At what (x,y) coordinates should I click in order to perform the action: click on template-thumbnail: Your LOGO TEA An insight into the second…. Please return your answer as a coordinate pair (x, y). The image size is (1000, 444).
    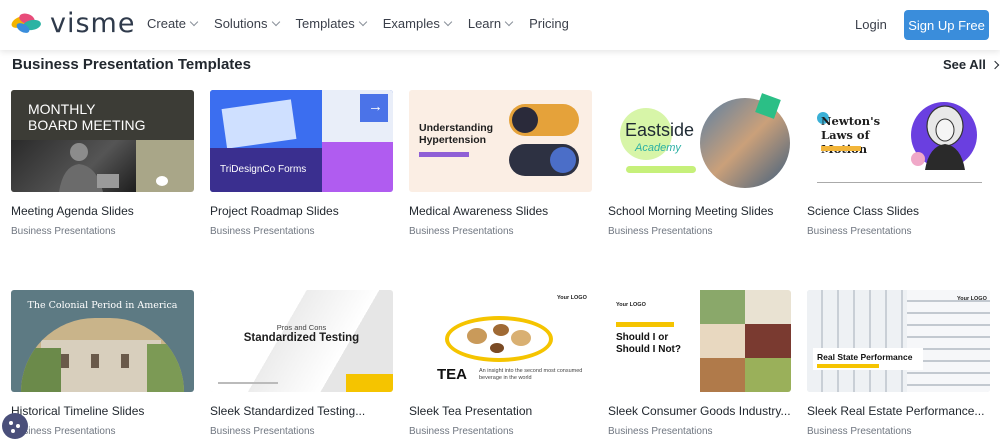
    Looking at the image, I should click on (500, 341).